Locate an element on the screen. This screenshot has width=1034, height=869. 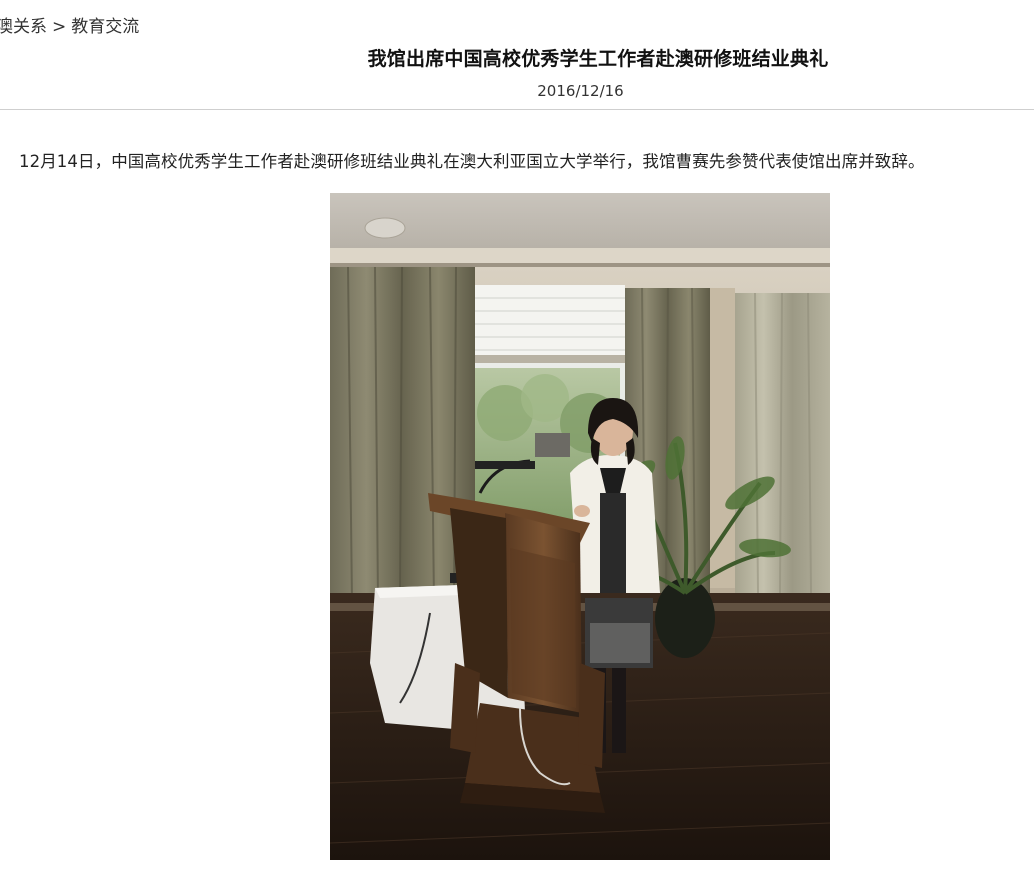
page-title: 我馆出席中国高校优秀学生工作者赴澳研修班结业典礼 is located at coordinates (598, 59).